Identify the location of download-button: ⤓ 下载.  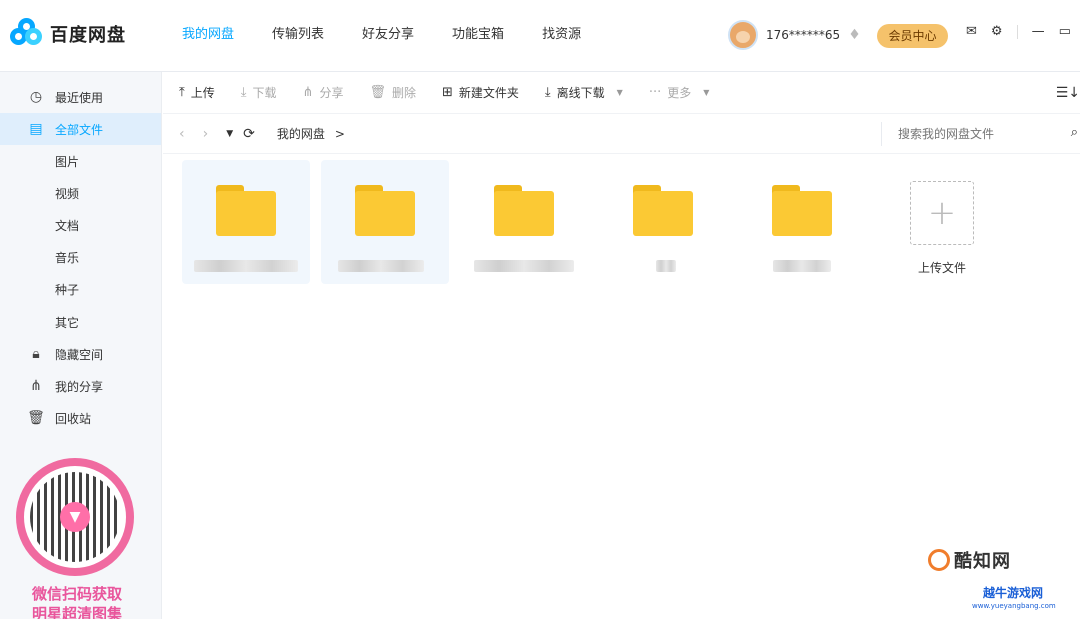
(259, 92).